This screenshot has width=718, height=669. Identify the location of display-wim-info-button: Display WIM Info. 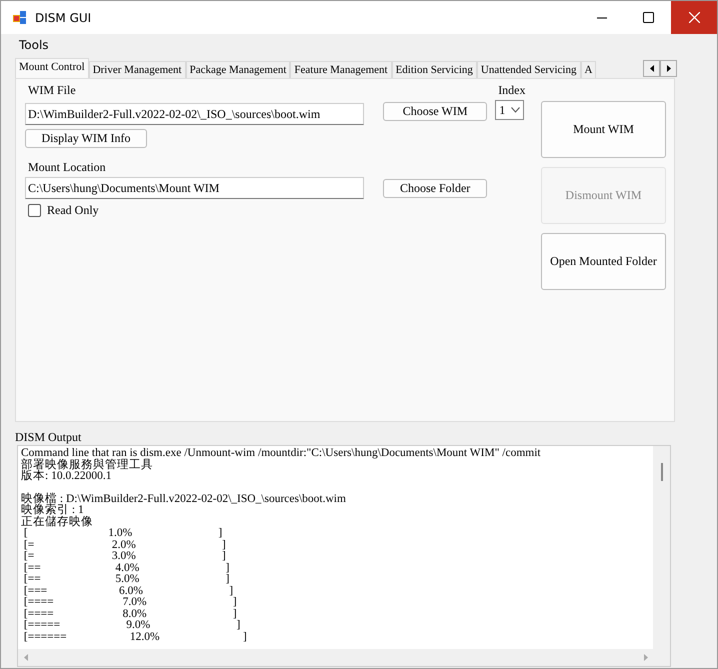
(86, 138).